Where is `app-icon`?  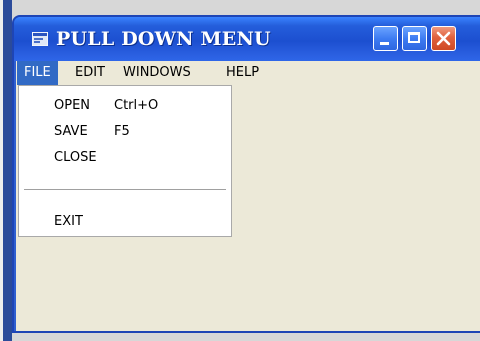 app-icon is located at coordinates (40, 39).